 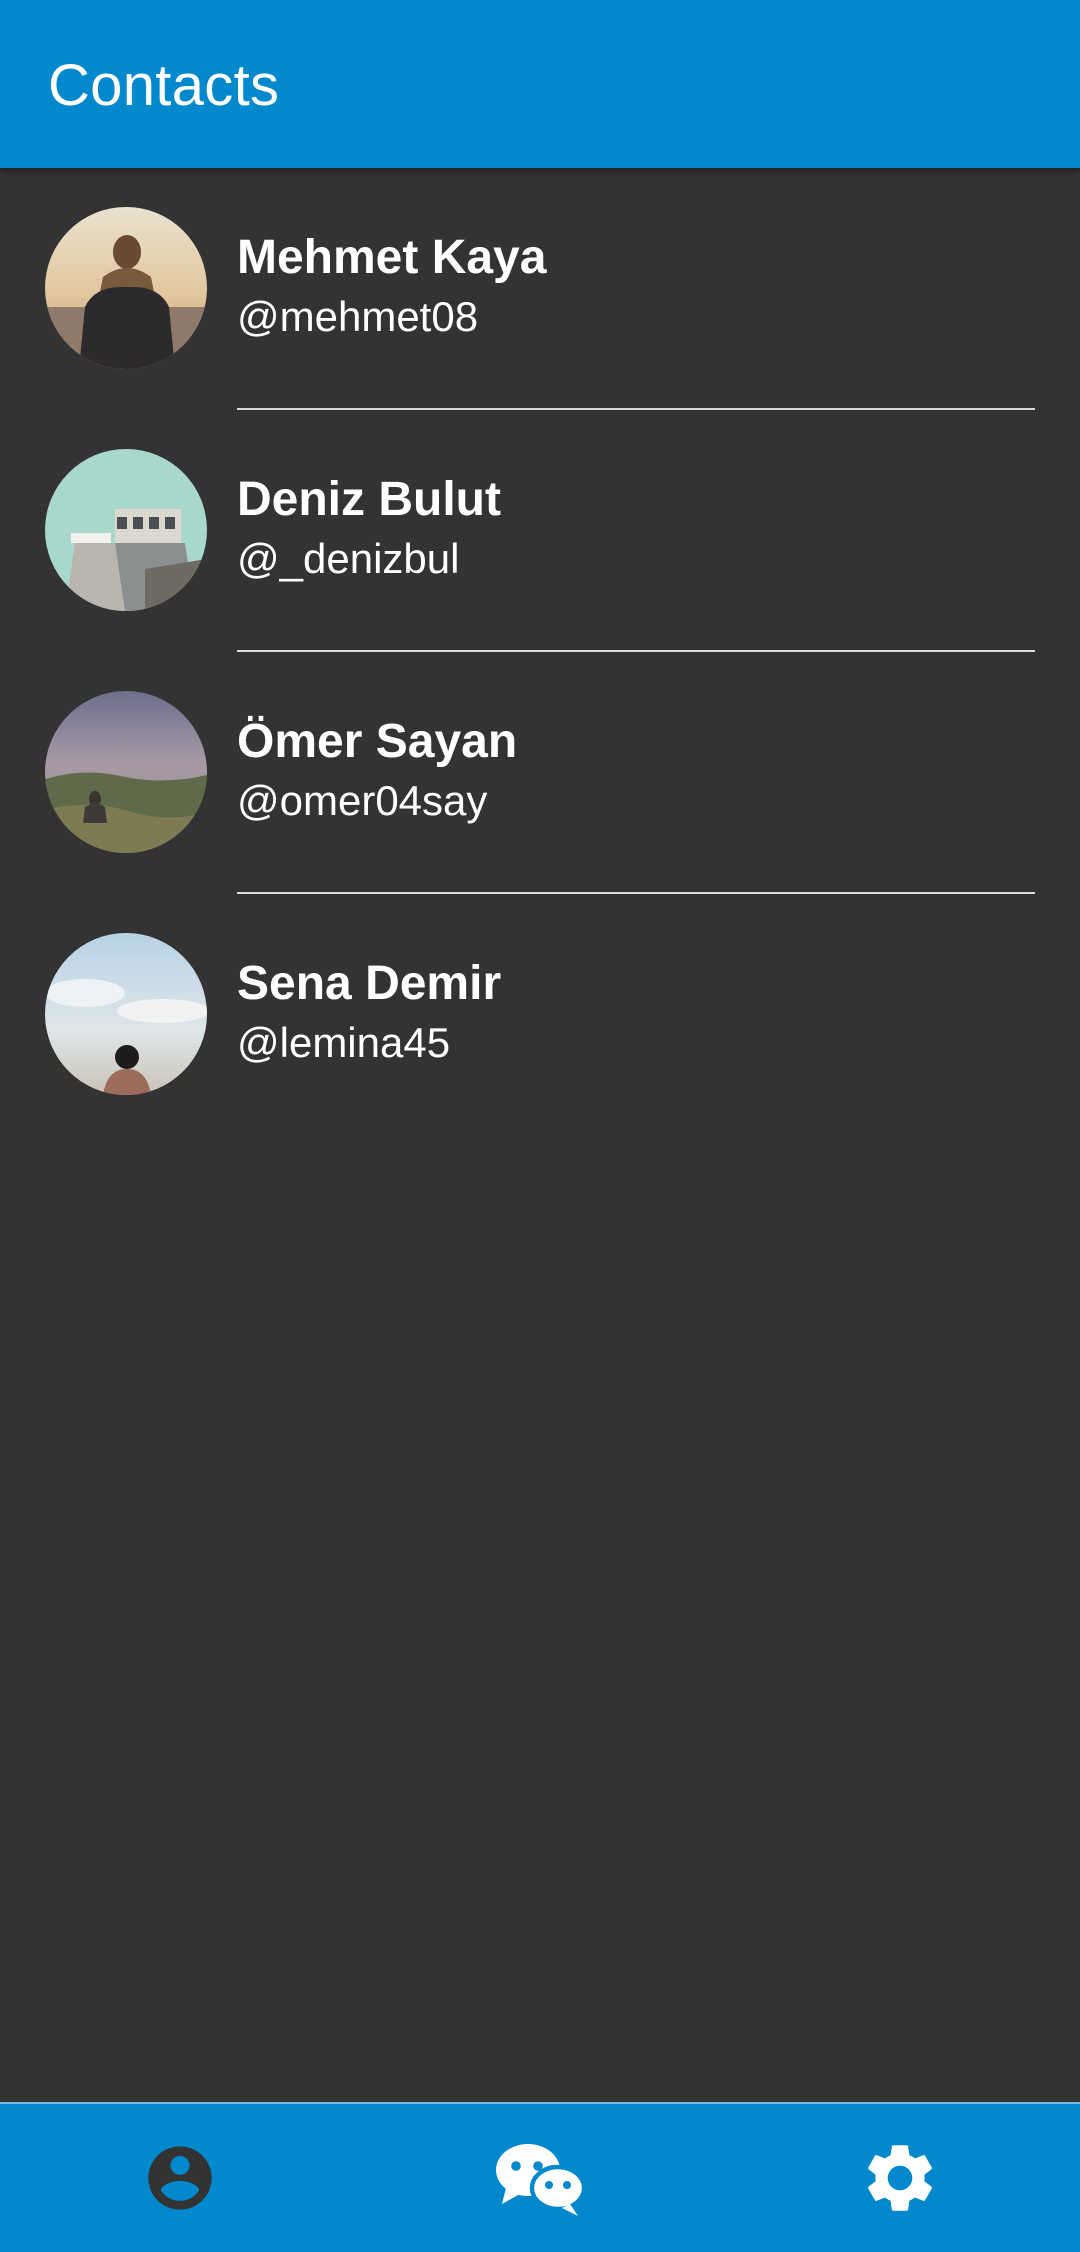 I want to click on bottom-navigation, so click(x=540, y=2177).